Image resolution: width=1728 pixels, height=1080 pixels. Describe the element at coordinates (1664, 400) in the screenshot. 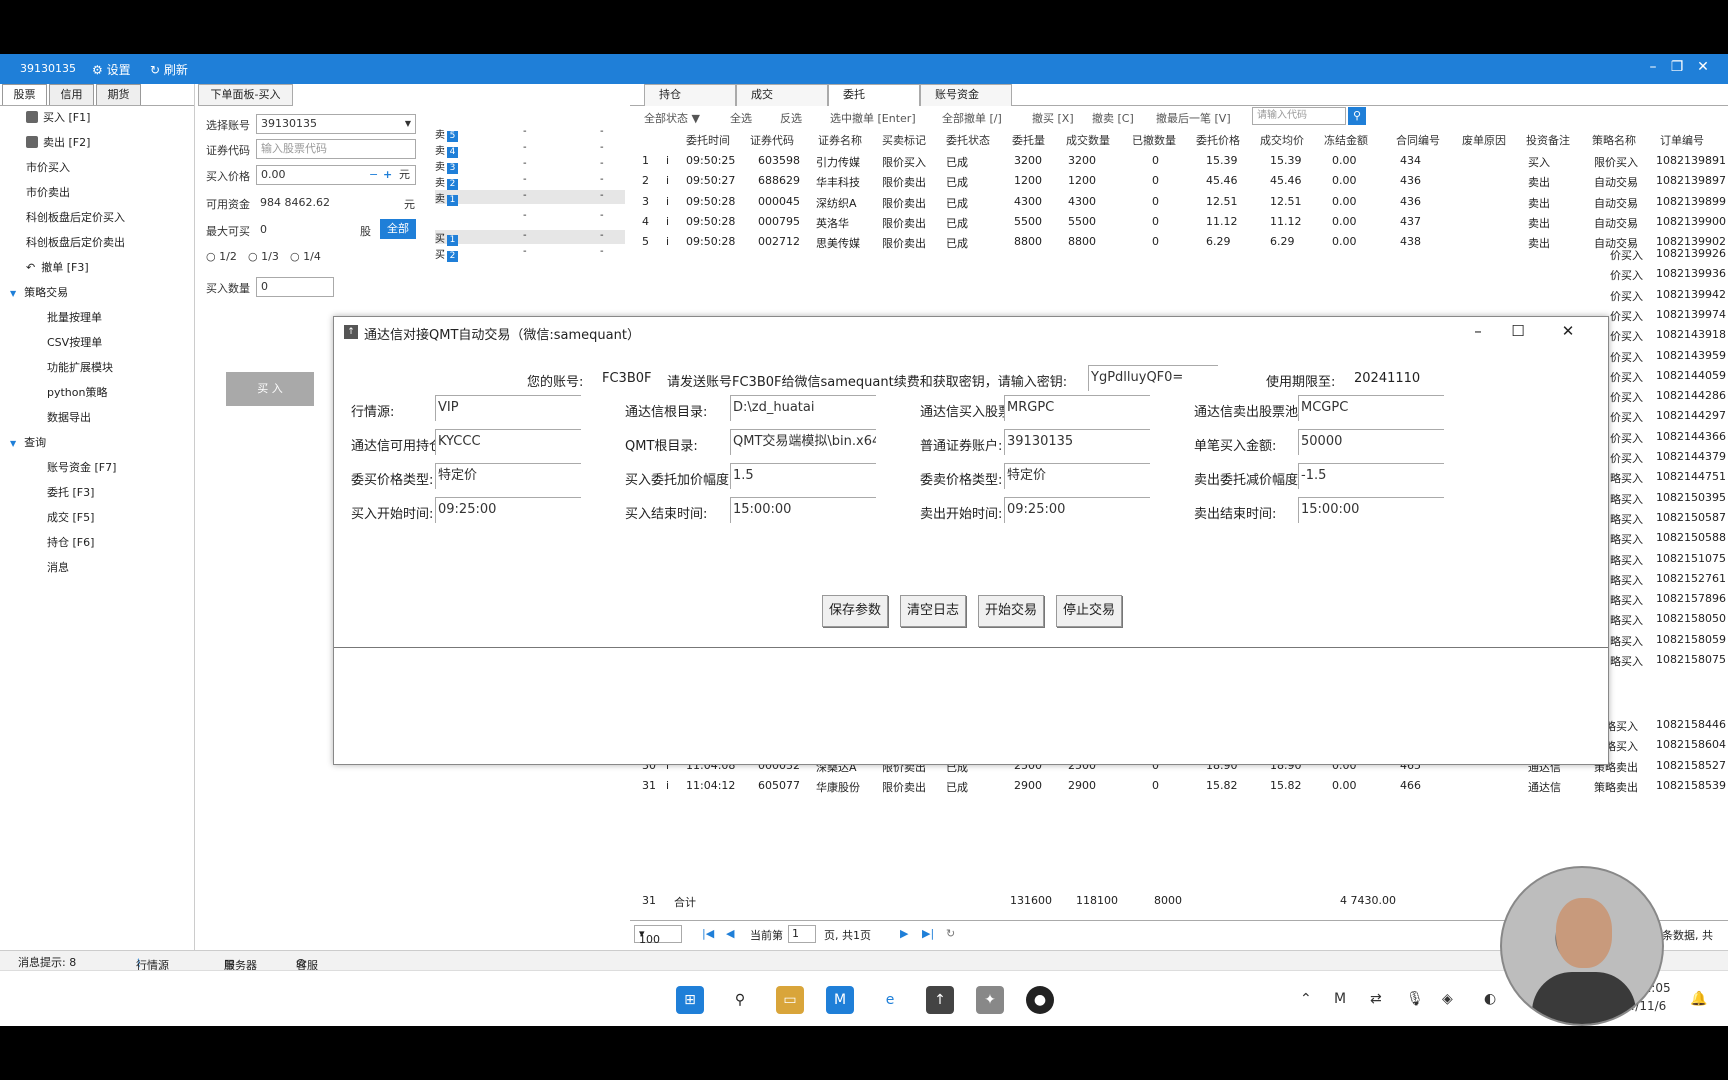

I see `table-row: 价买入 1082144286` at that location.